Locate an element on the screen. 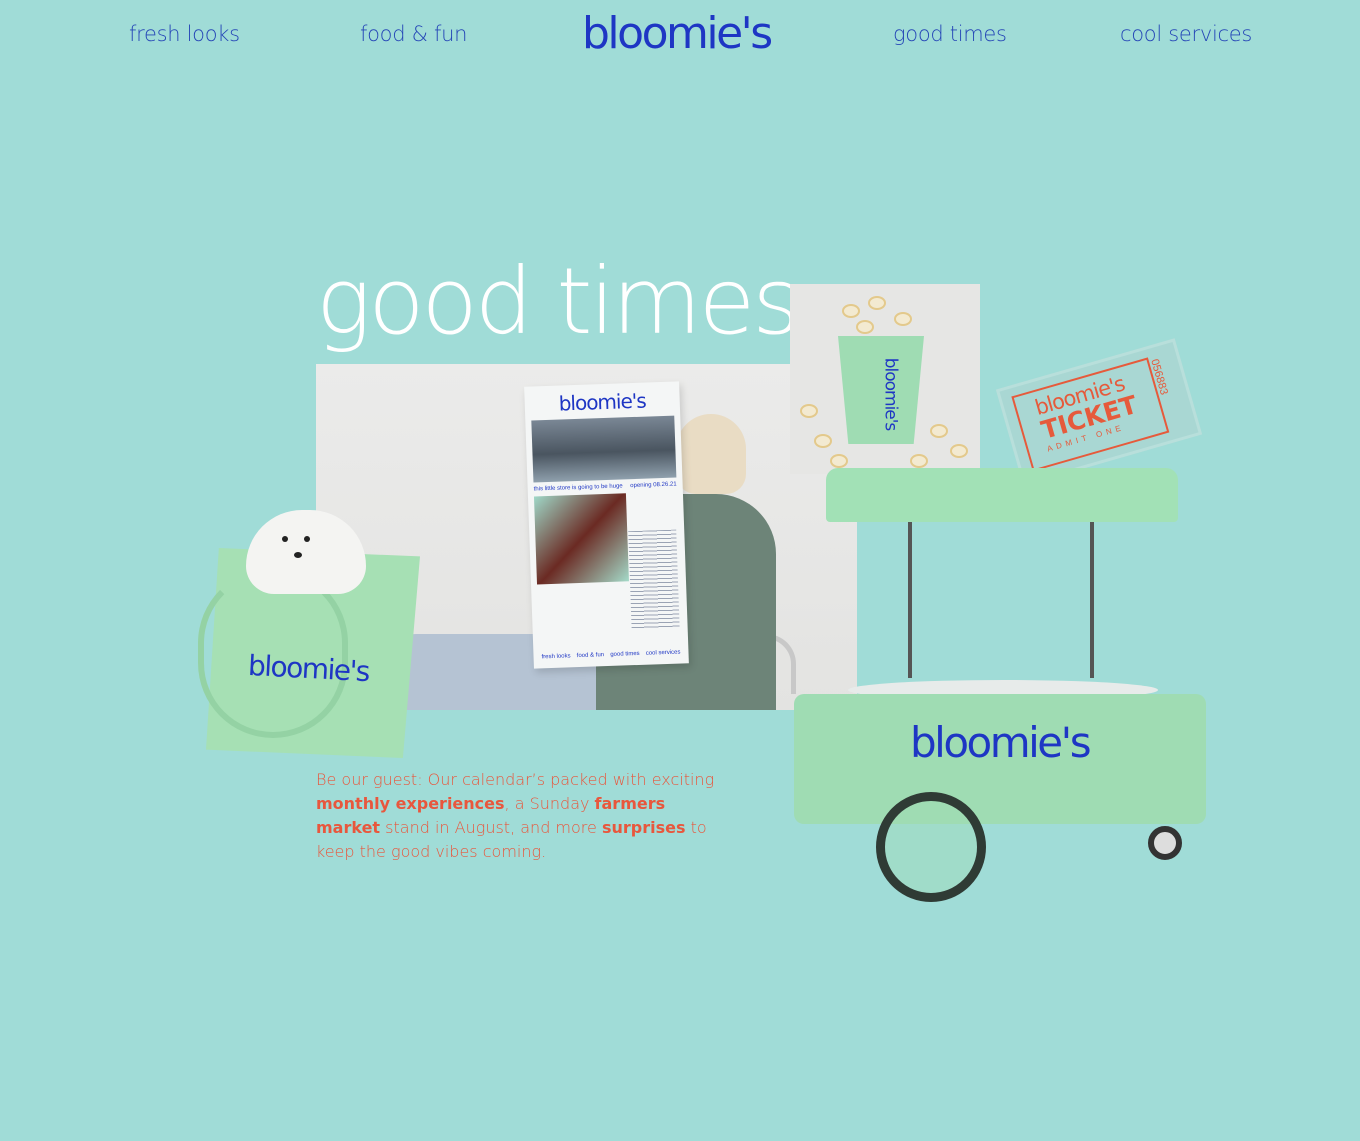  newspaper-caption-right: opening 08.26.21 is located at coordinates (653, 485).